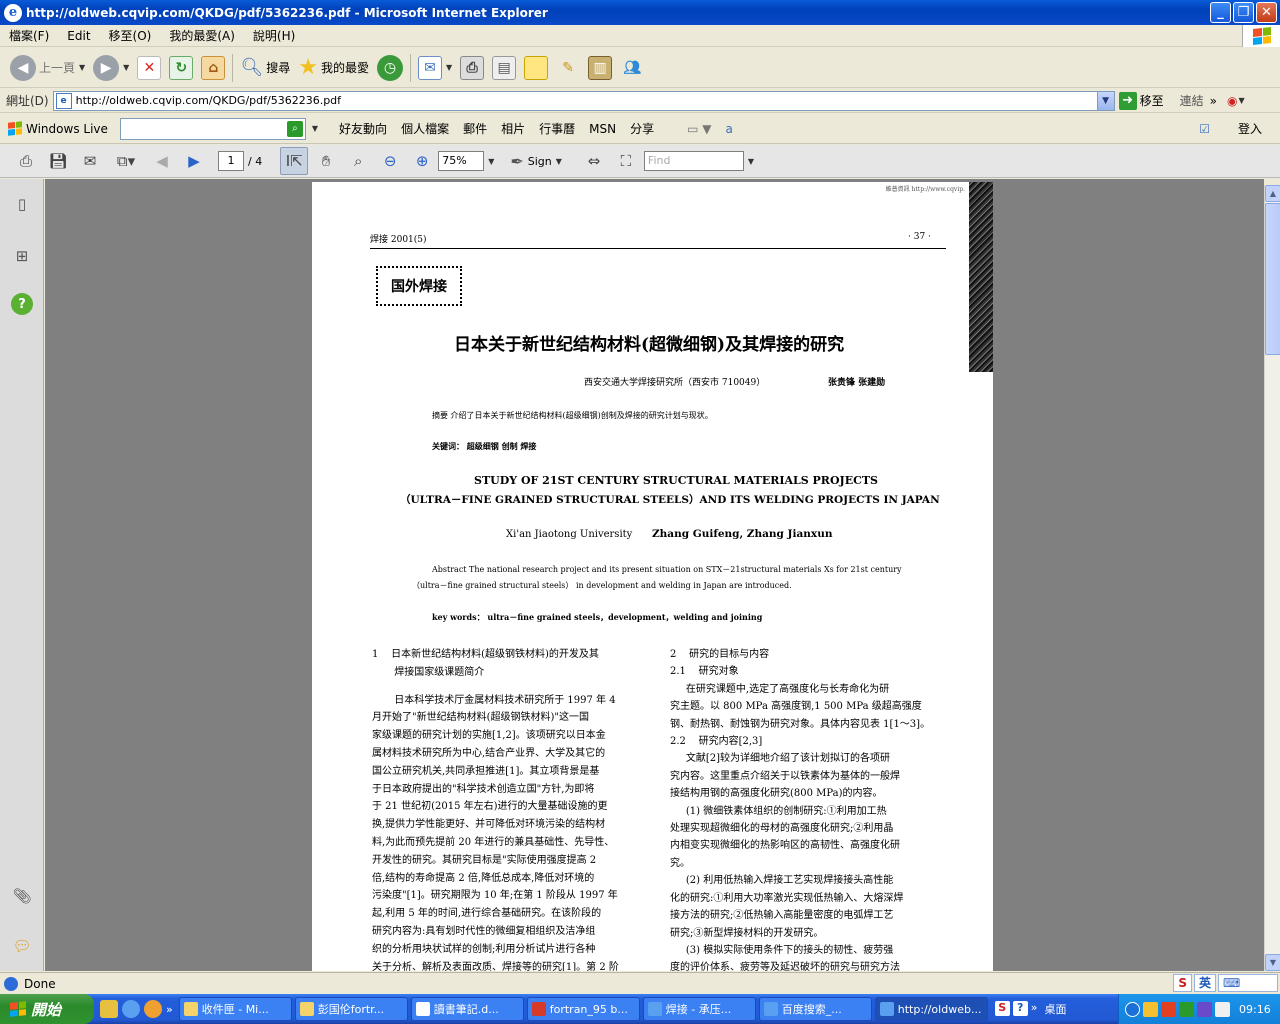  What do you see at coordinates (1168, 1009) in the screenshot?
I see `tray-antivirus-icon` at bounding box center [1168, 1009].